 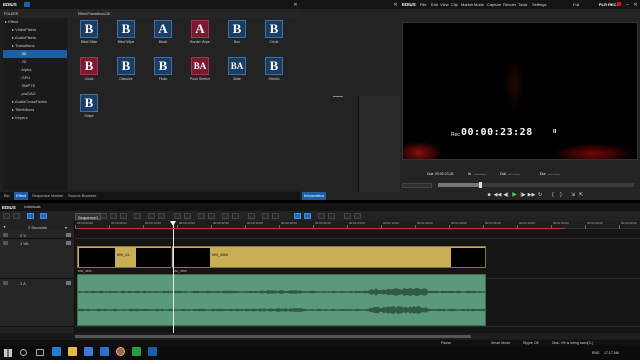 What do you see at coordinates (532, 194) in the screenshot?
I see `fast-forward-icon: ▶▶` at bounding box center [532, 194].